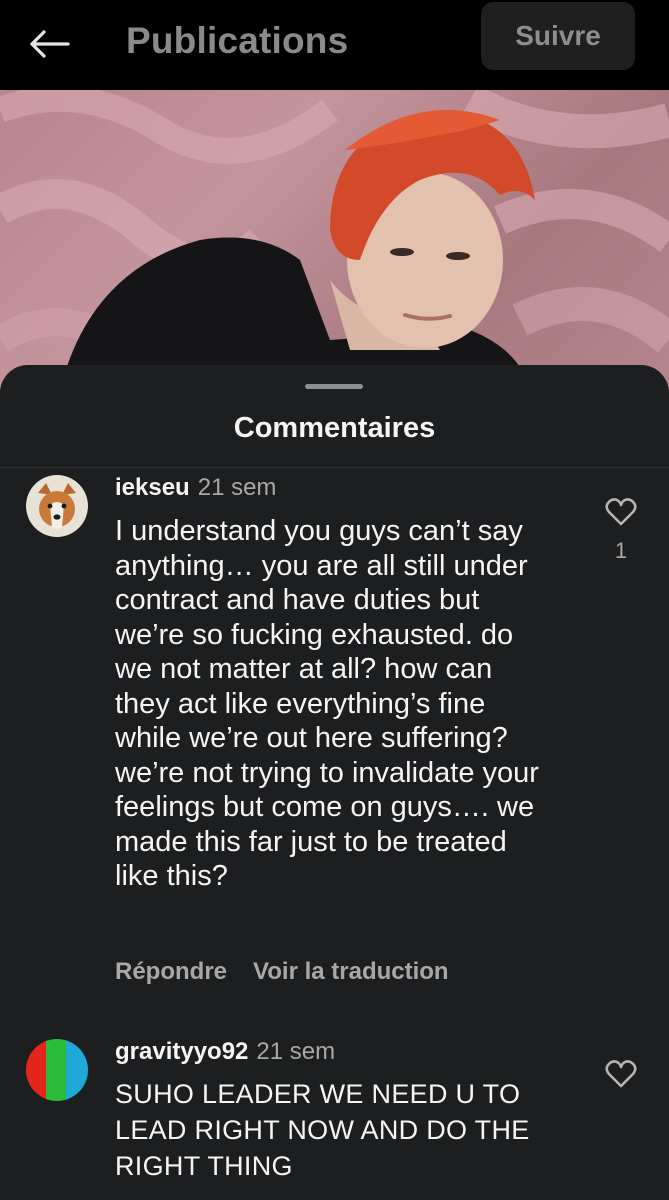  What do you see at coordinates (351, 971) in the screenshot?
I see `see-translation-button: Voir la traduction` at bounding box center [351, 971].